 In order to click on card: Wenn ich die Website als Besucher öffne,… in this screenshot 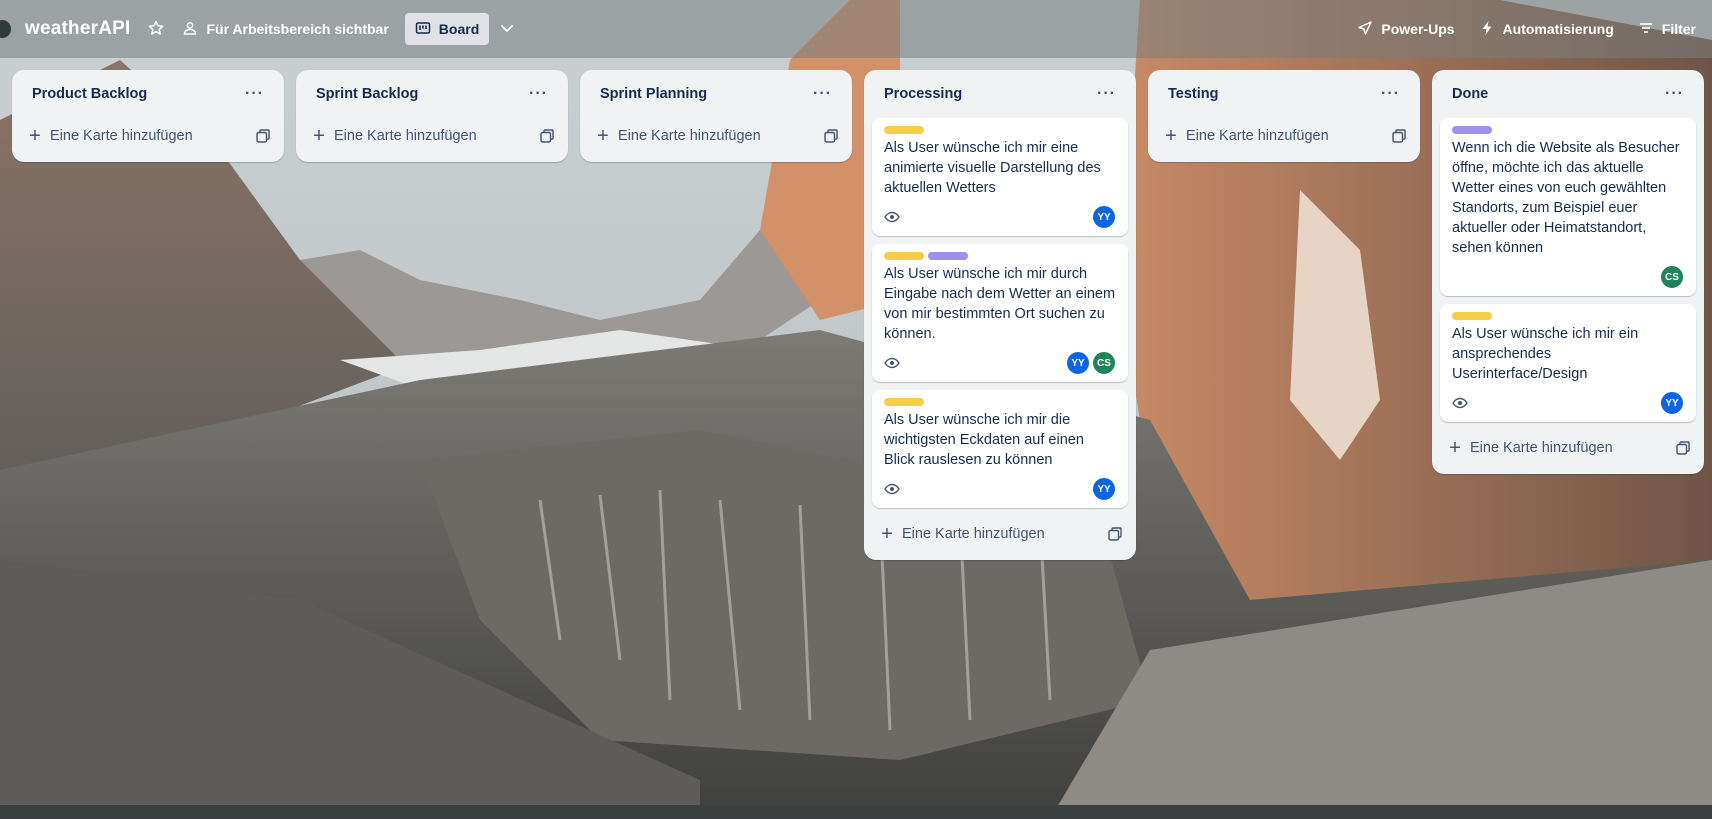, I will do `click(1568, 207)`.